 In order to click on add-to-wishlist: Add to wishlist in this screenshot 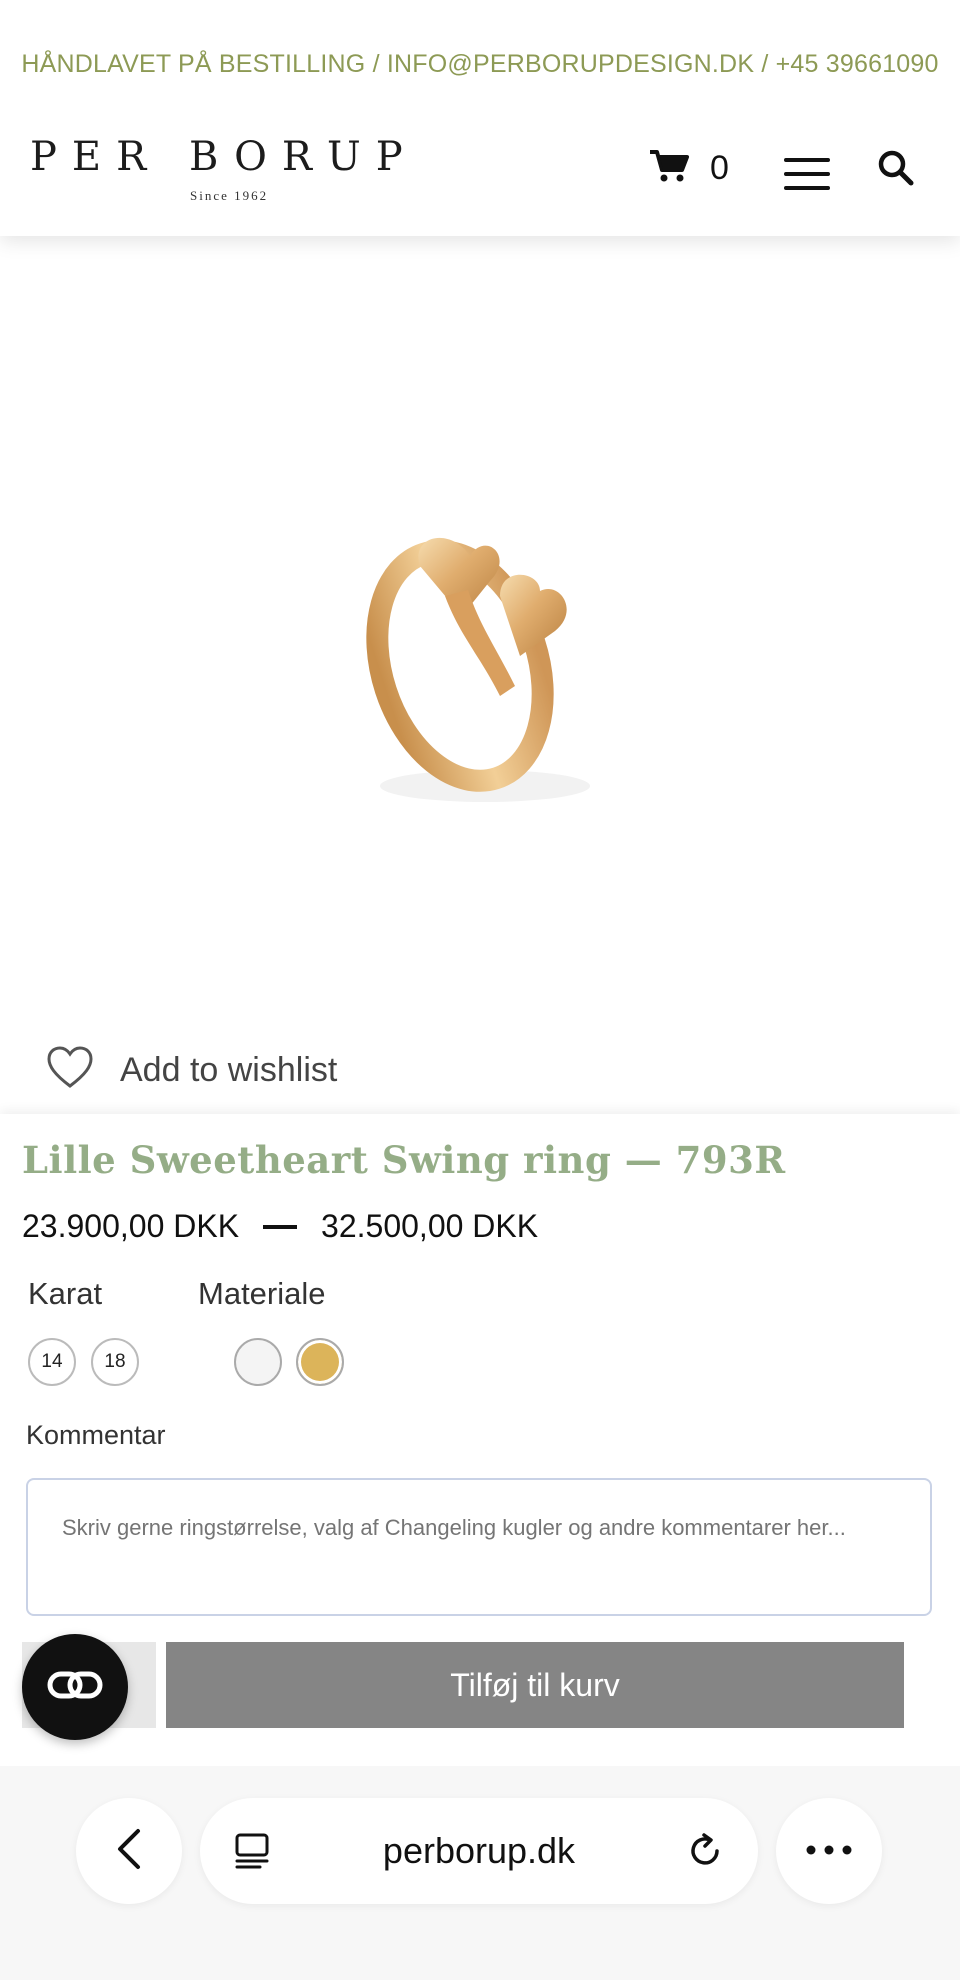, I will do `click(191, 1070)`.